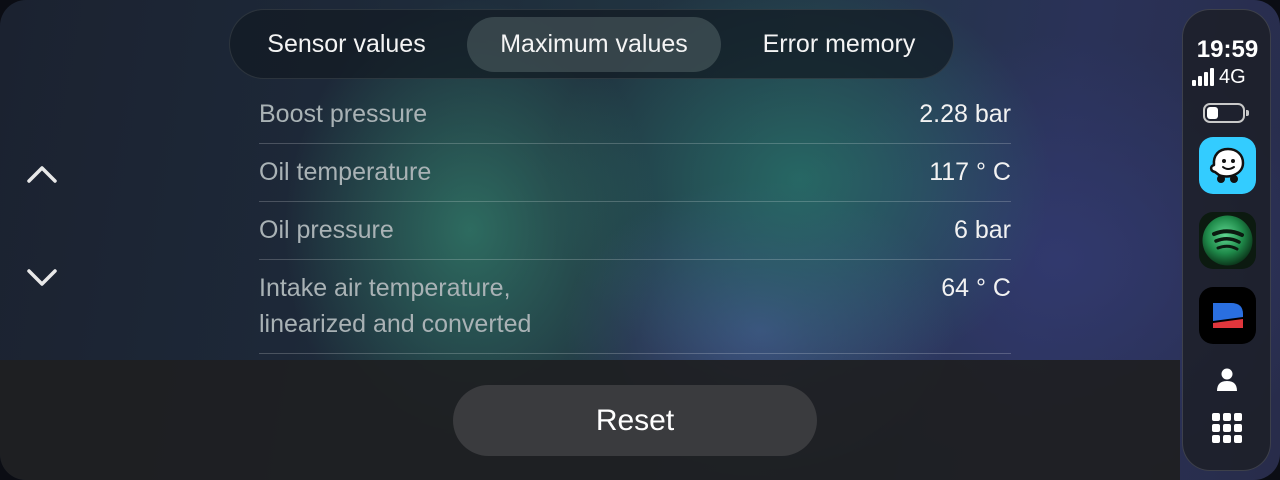  I want to click on app-grid-icon, so click(1227, 428).